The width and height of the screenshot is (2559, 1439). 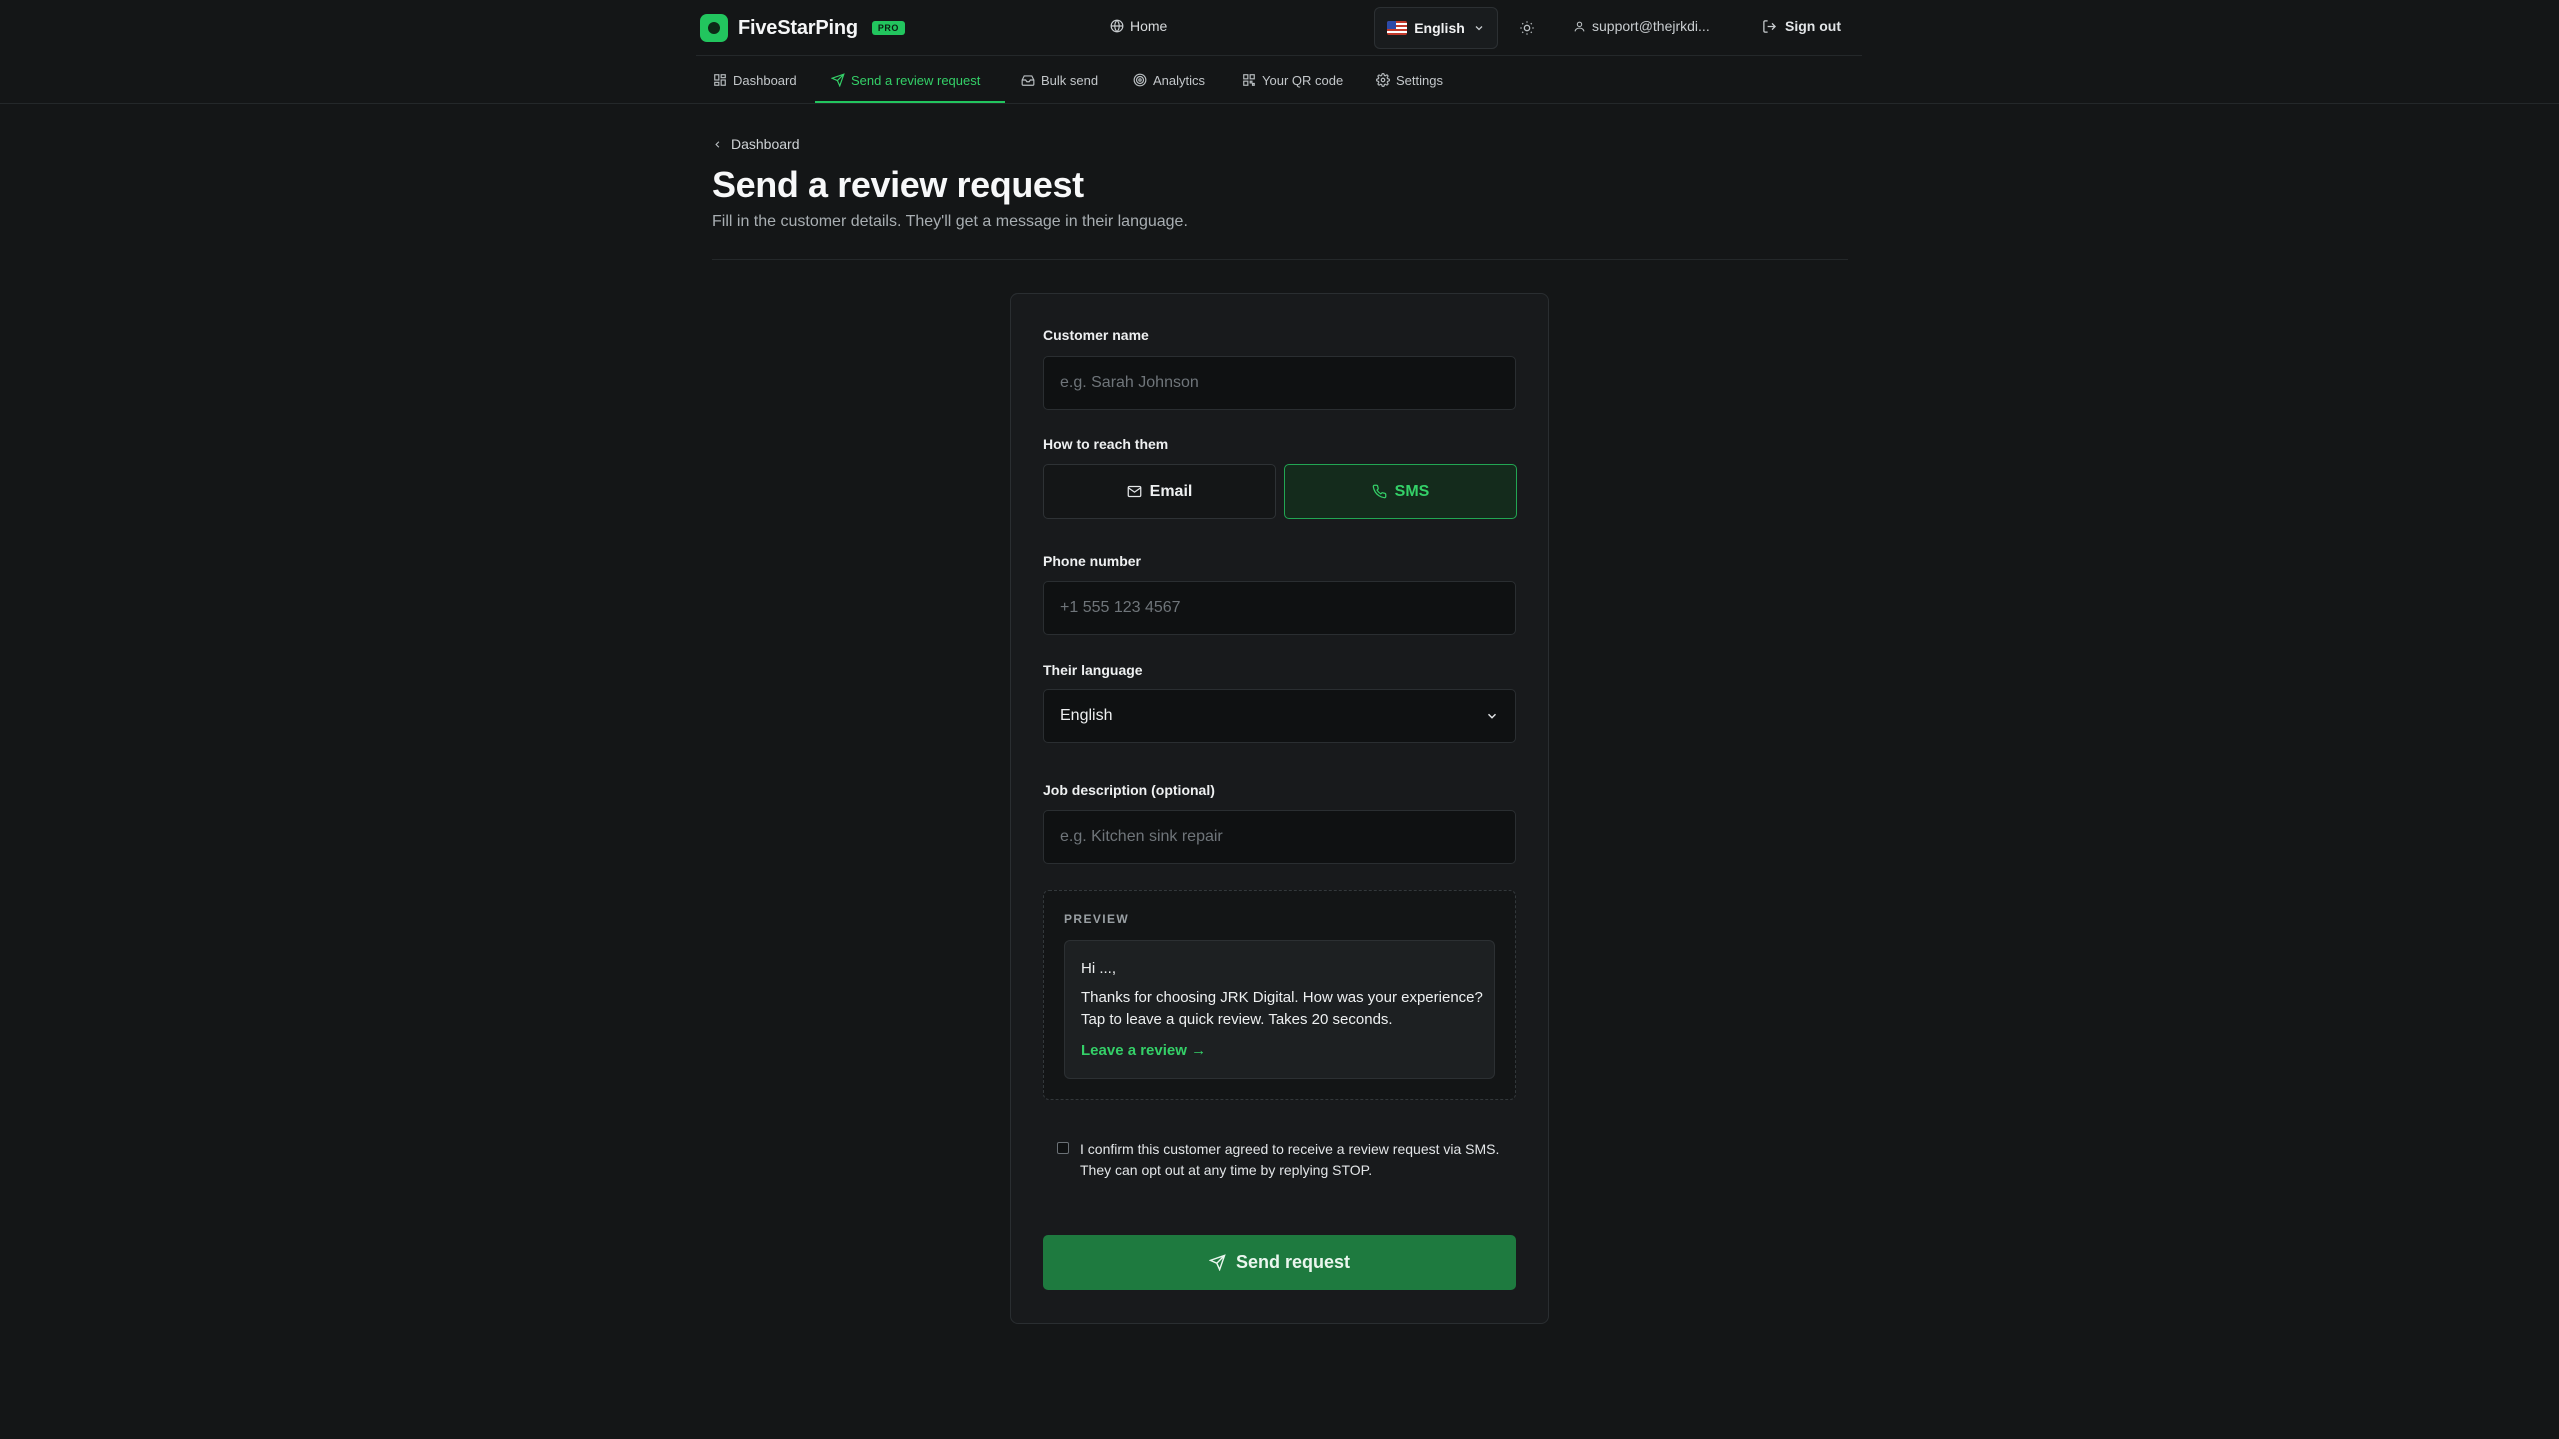 What do you see at coordinates (1096, 335) in the screenshot?
I see `customer-name-label: Customer name` at bounding box center [1096, 335].